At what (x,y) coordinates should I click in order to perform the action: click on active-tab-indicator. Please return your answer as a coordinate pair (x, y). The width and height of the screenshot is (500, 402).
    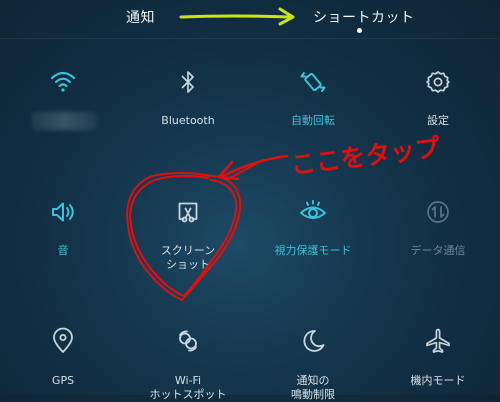
    Looking at the image, I should click on (359, 30).